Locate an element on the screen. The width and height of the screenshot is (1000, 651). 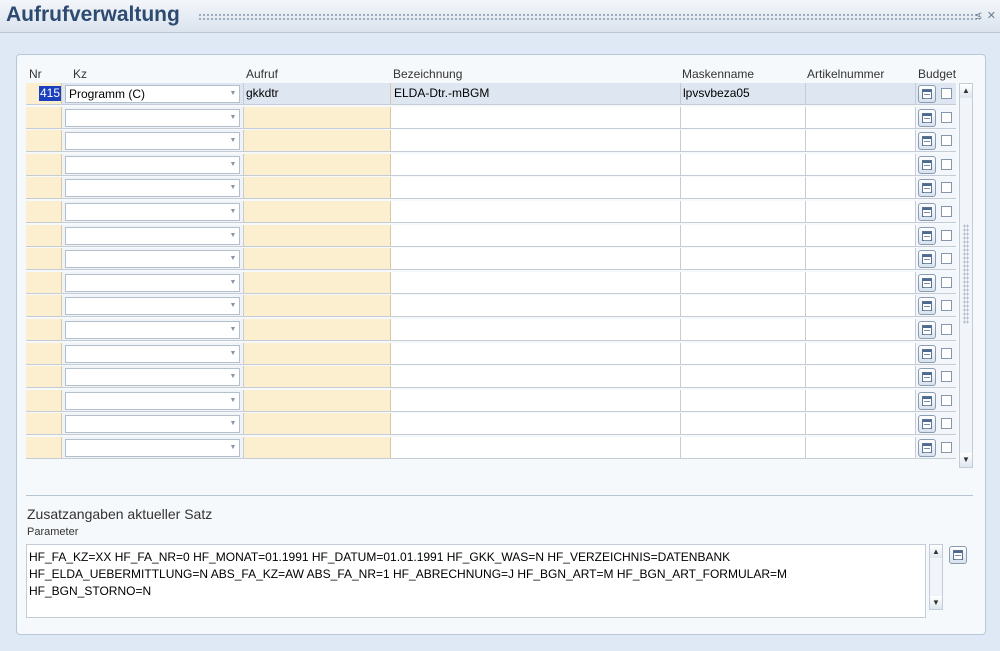
table-scrollbar: ▲ ▼ is located at coordinates (966, 275).